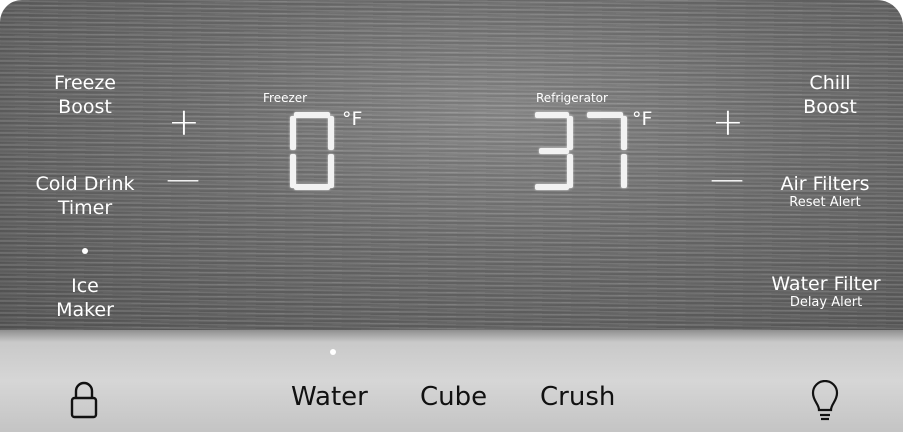  What do you see at coordinates (329, 397) in the screenshot?
I see `water-button: Water` at bounding box center [329, 397].